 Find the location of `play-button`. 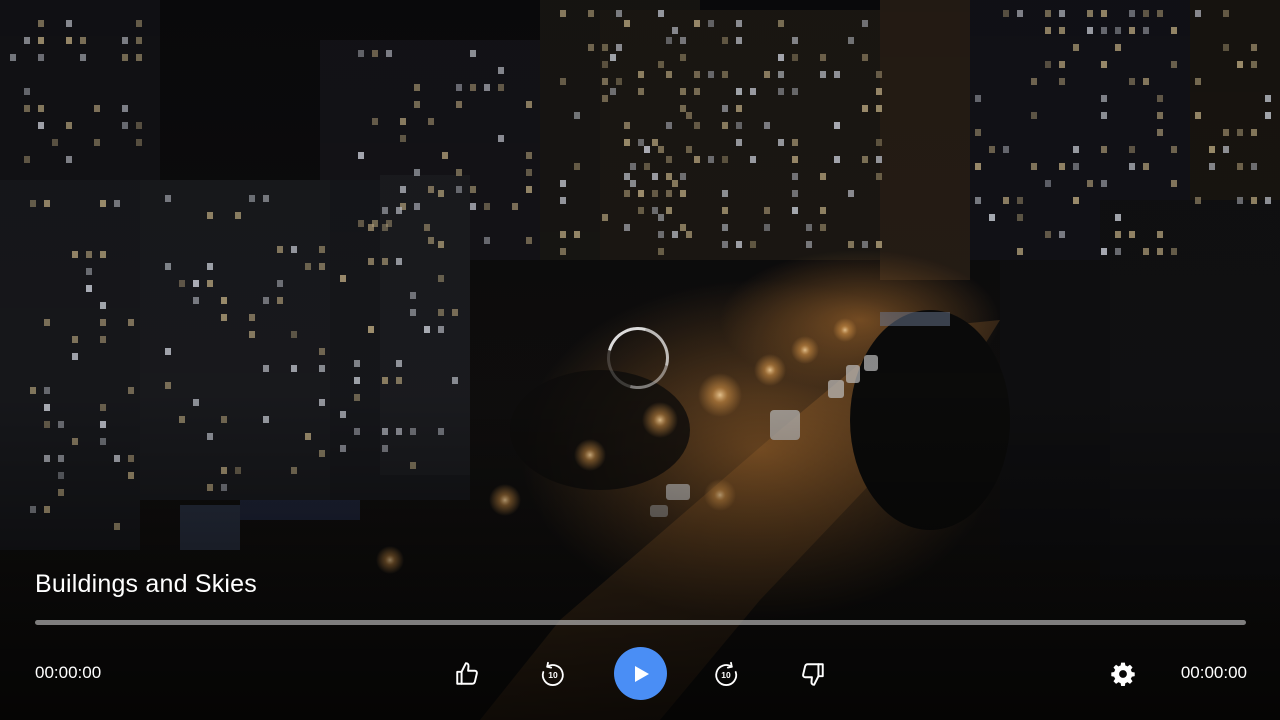

play-button is located at coordinates (640, 673).